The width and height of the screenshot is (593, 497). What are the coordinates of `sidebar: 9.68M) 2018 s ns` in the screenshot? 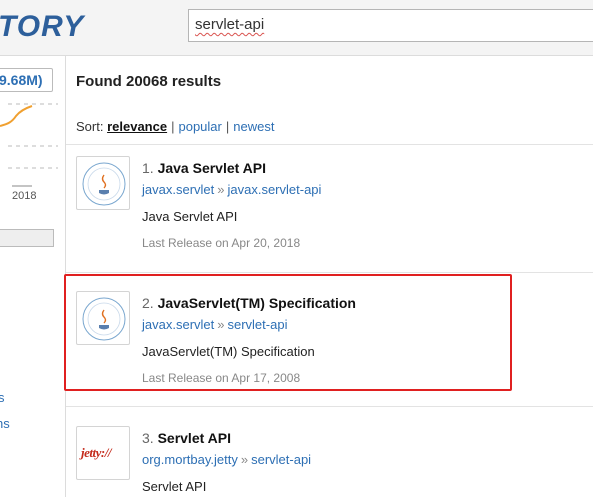 It's located at (33, 276).